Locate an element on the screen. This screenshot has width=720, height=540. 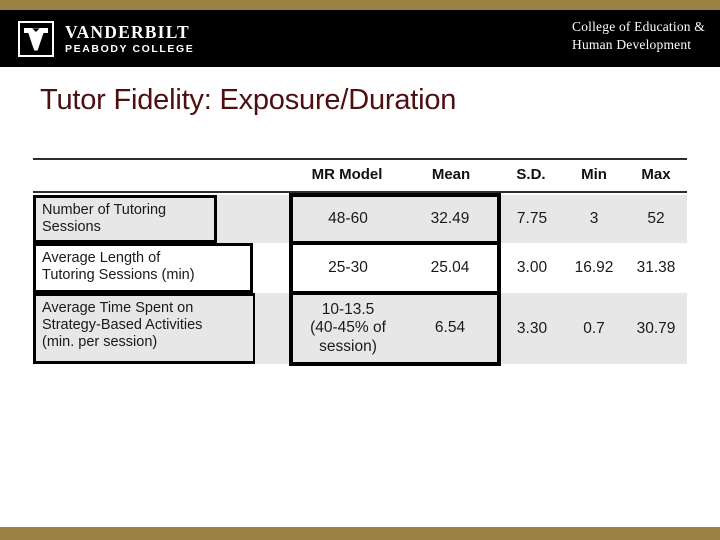
row-label-line2: Sessions is located at coordinates (71, 227).